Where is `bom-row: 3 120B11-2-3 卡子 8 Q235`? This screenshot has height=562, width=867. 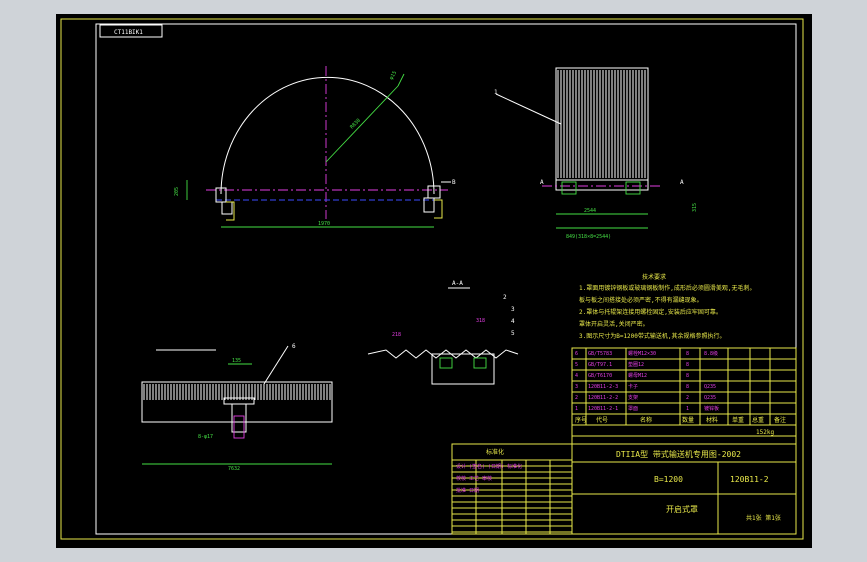
bom-row: 3 120B11-2-3 卡子 8 Q235 is located at coordinates (645, 386).